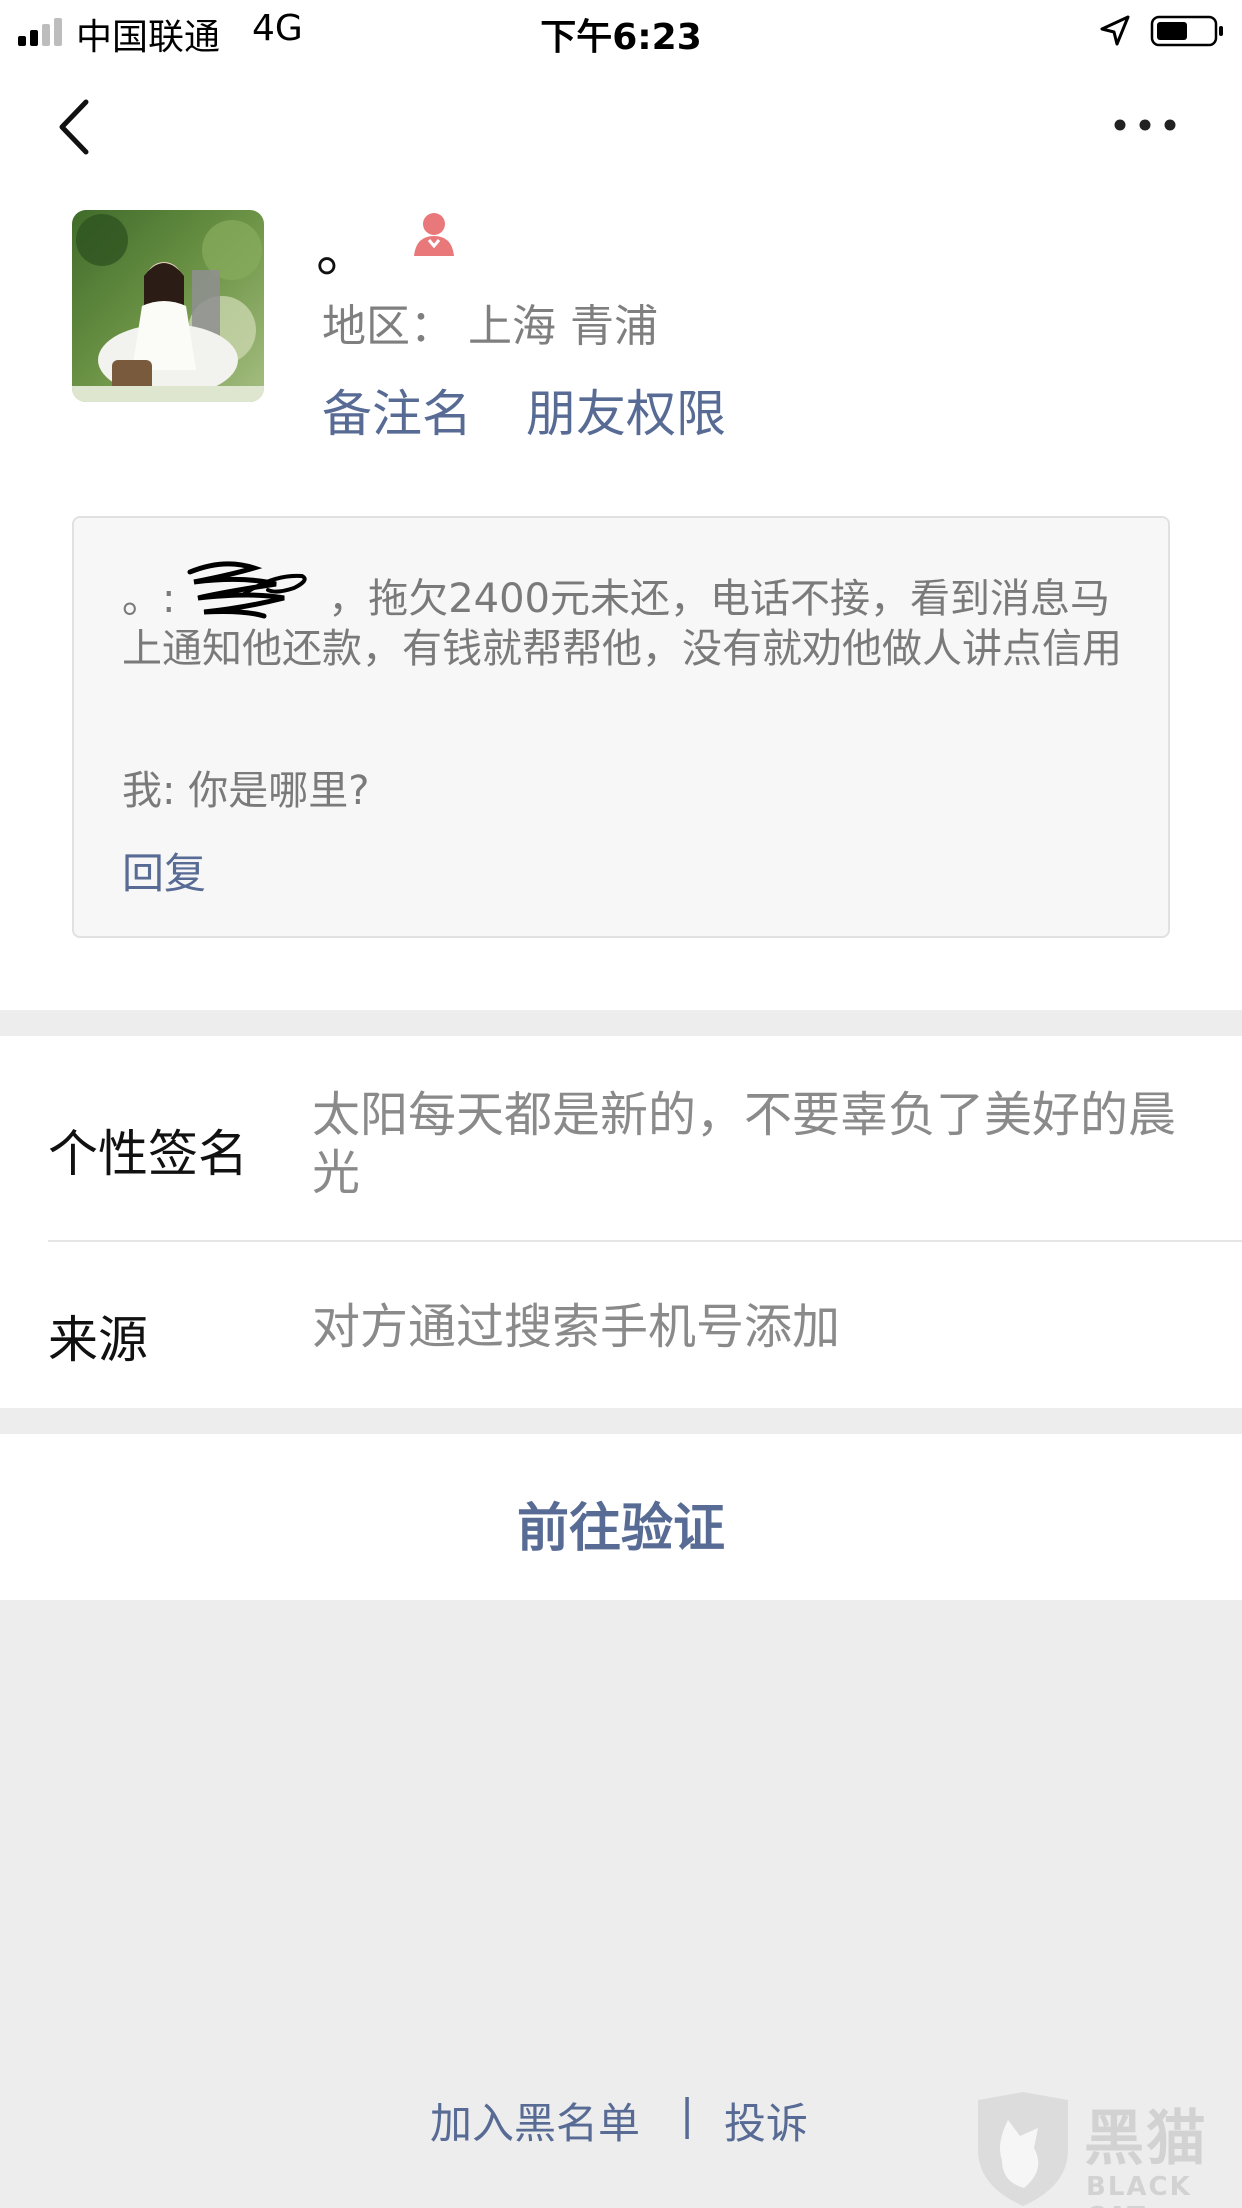  Describe the element at coordinates (1115, 30) in the screenshot. I see `location-arrow-icon` at that location.